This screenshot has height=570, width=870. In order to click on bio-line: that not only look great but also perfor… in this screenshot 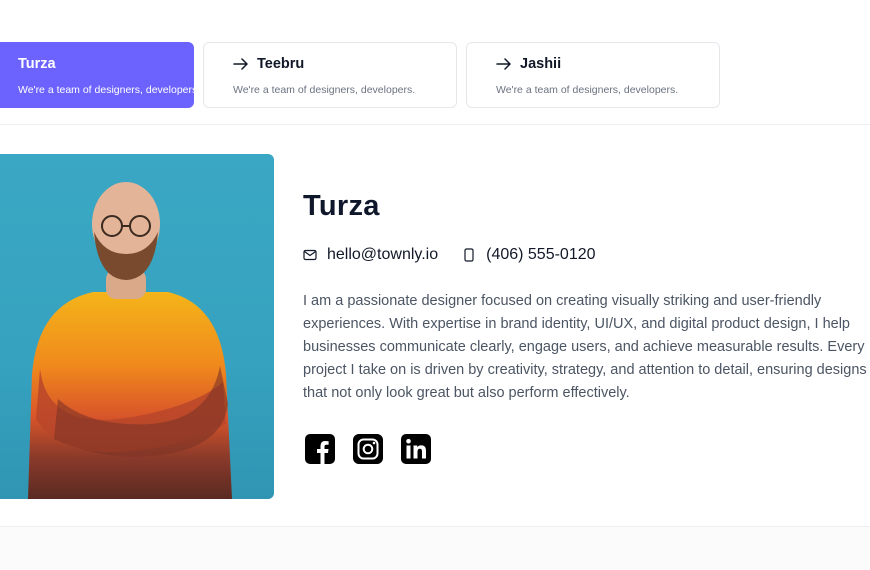, I will do `click(466, 393)`.